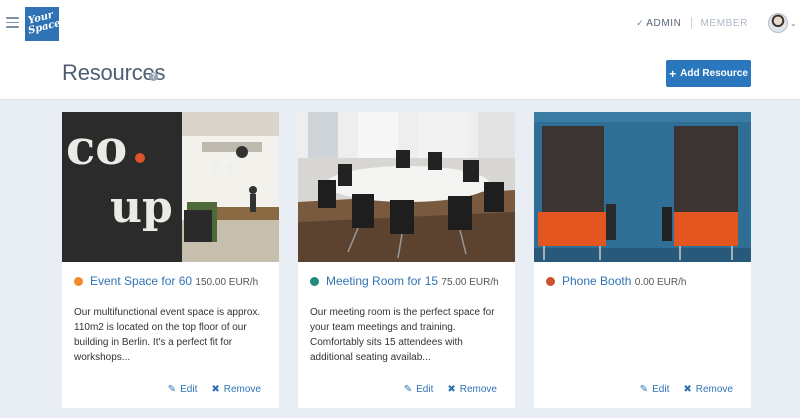 The image size is (800, 418). What do you see at coordinates (141, 207) in the screenshot?
I see `svg-text: up` at bounding box center [141, 207].